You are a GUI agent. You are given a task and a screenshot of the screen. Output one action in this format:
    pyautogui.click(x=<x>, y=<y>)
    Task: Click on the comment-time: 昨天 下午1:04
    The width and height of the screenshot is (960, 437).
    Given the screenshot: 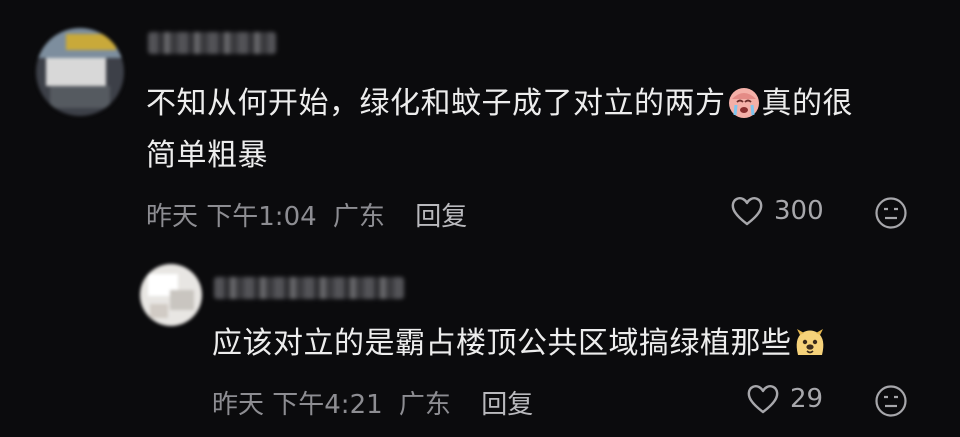 What is the action you would take?
    pyautogui.click(x=231, y=217)
    